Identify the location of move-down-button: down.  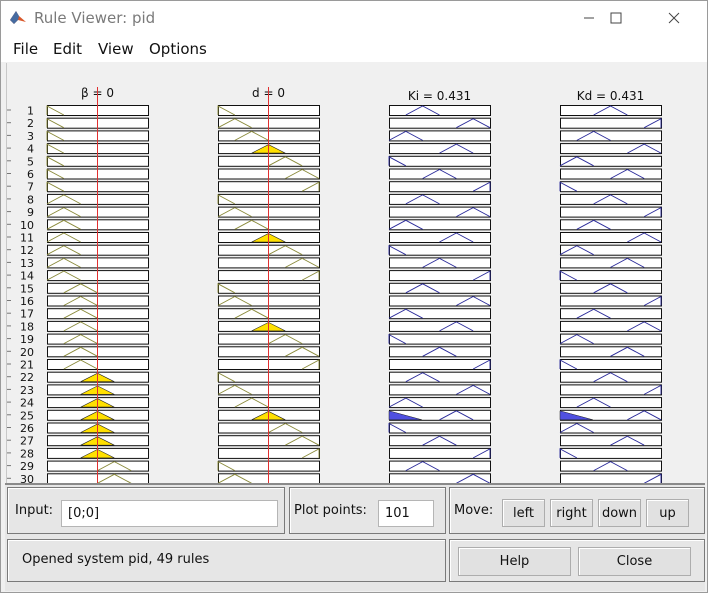
(619, 513).